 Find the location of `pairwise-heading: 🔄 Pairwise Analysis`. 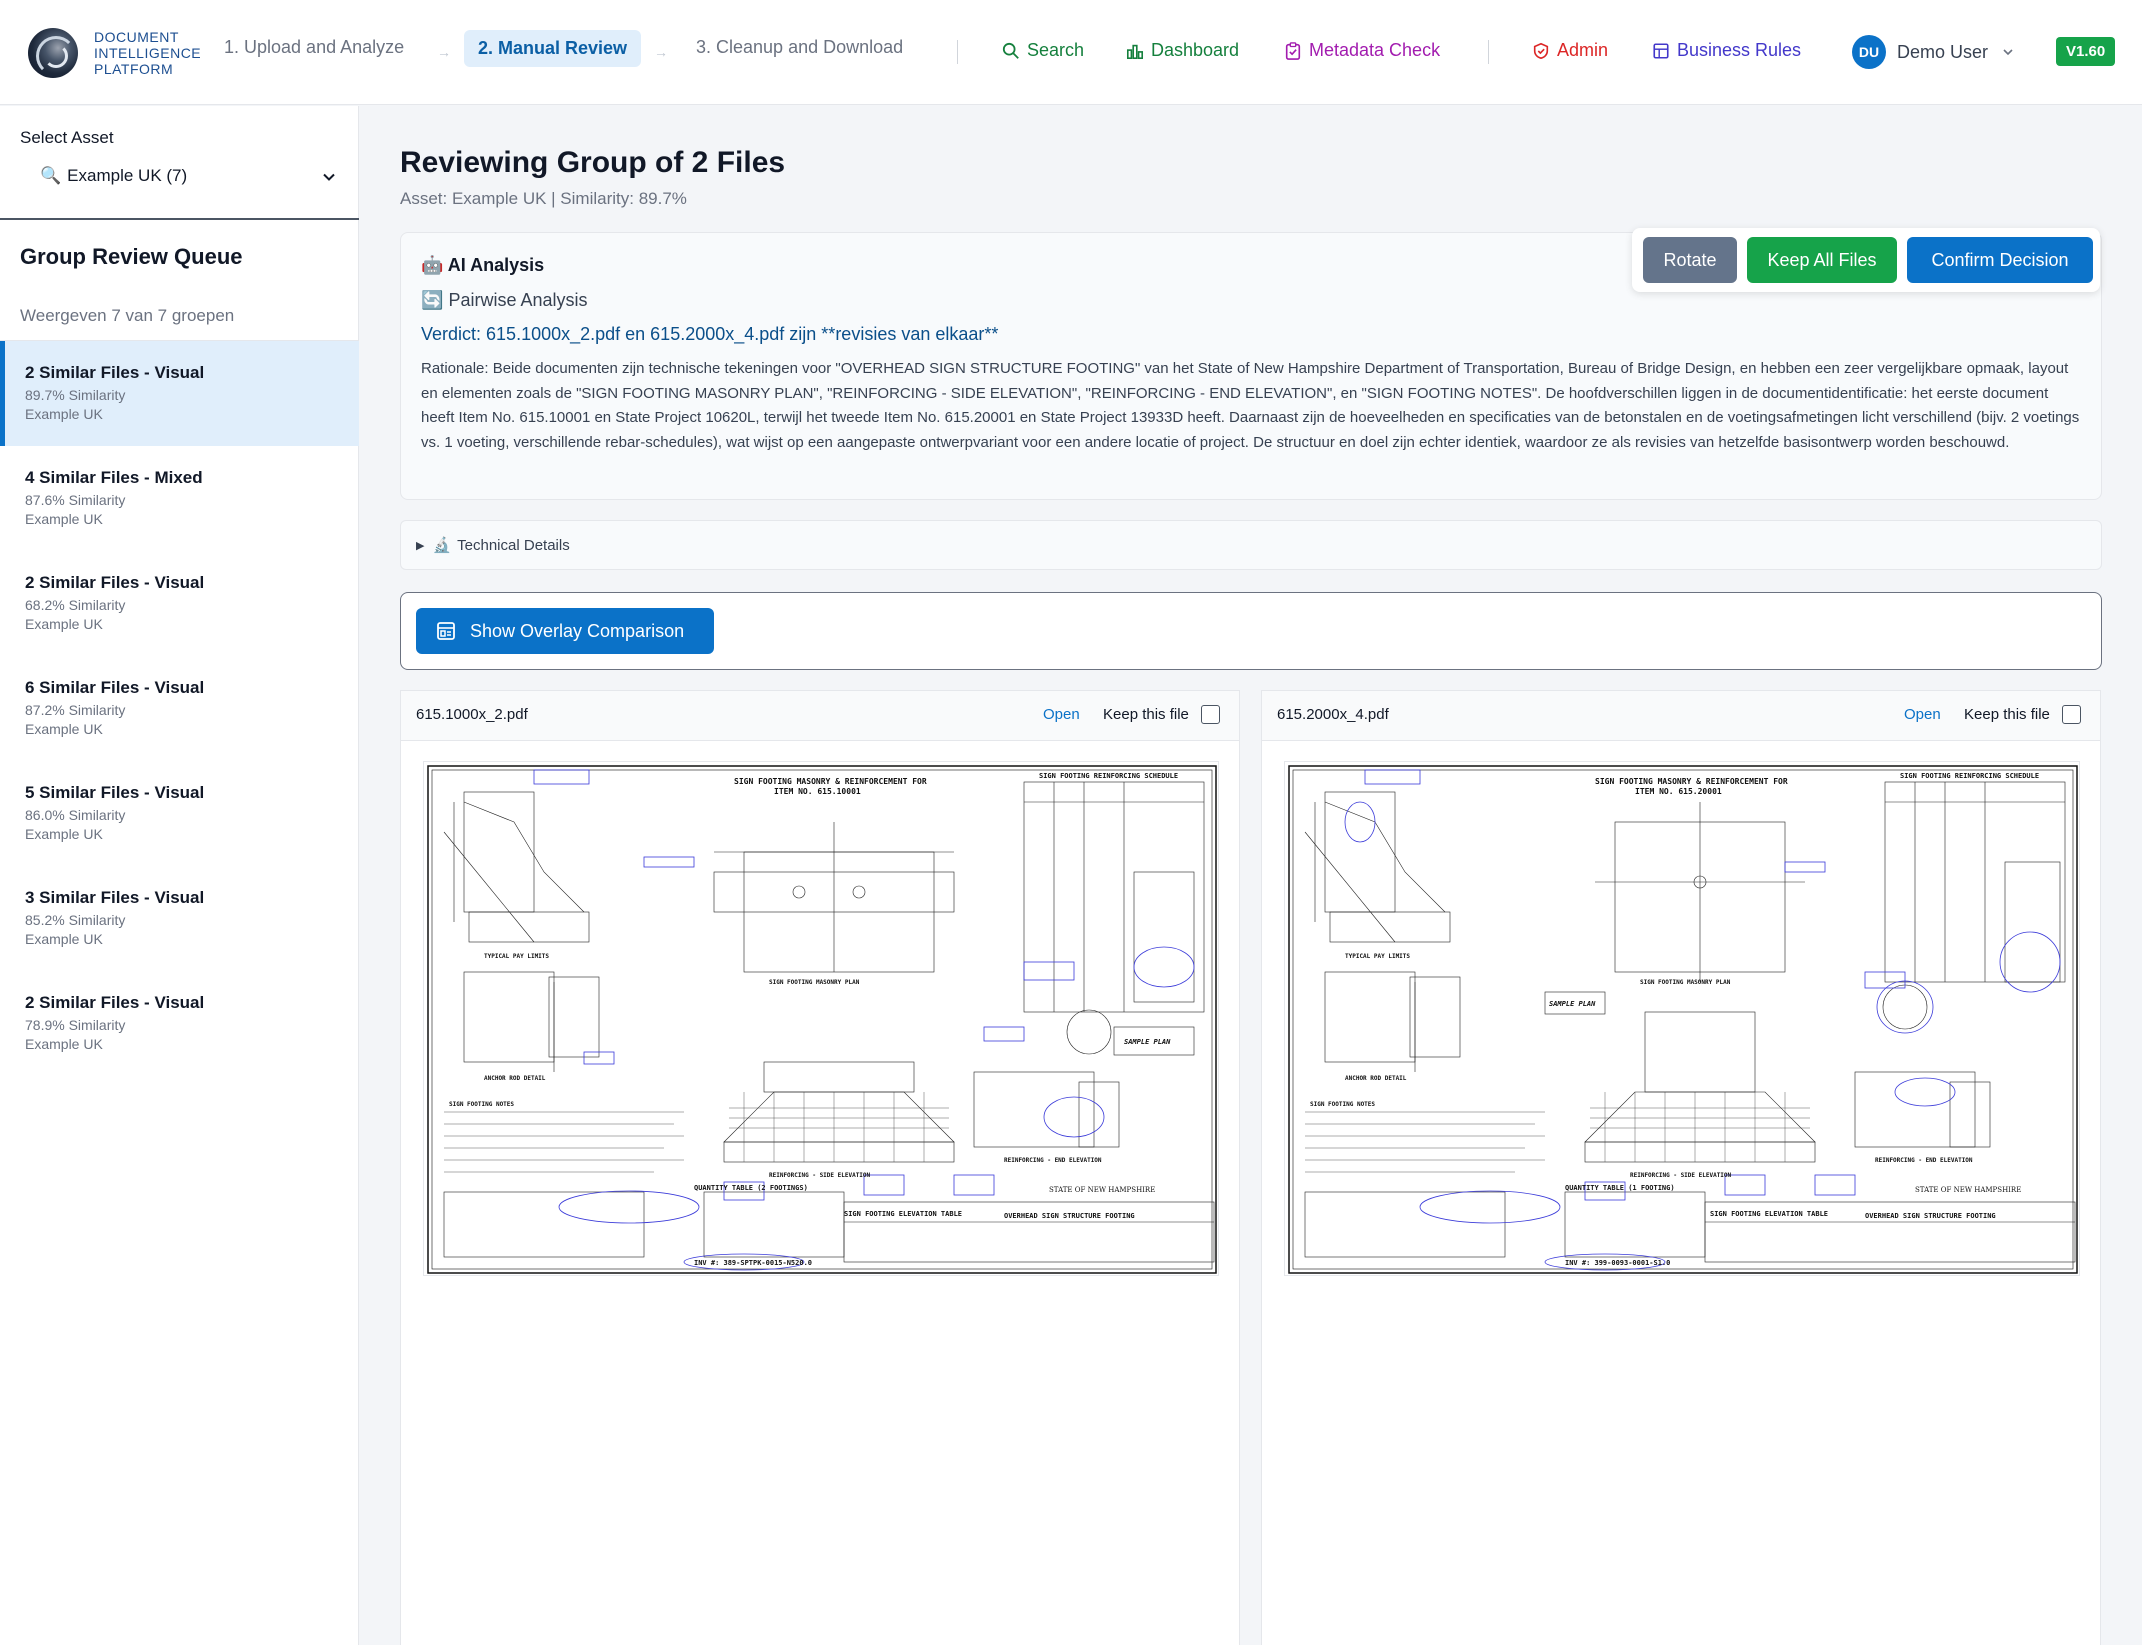

pairwise-heading: 🔄 Pairwise Analysis is located at coordinates (504, 300).